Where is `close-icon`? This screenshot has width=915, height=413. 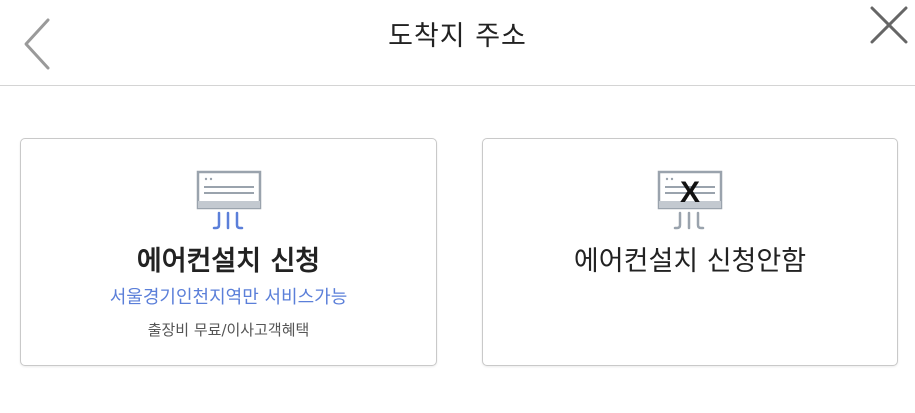 close-icon is located at coordinates (889, 25).